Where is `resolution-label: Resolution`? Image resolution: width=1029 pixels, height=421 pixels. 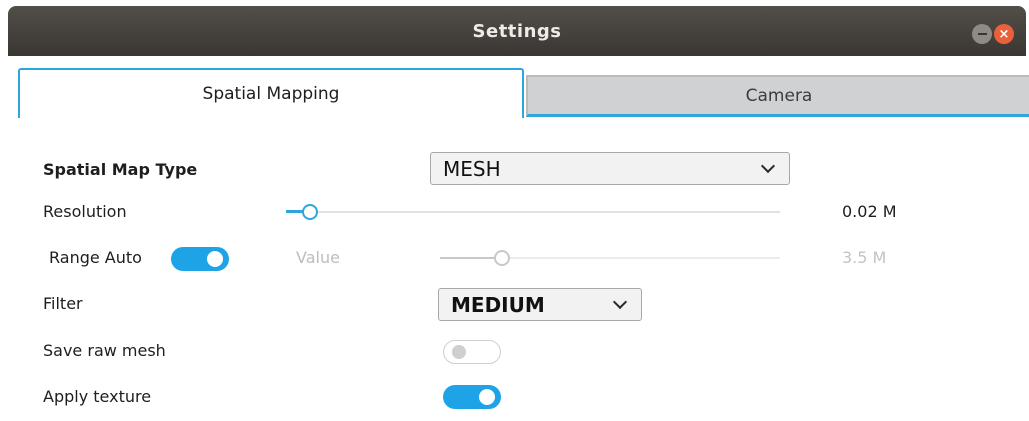
resolution-label: Resolution is located at coordinates (85, 211).